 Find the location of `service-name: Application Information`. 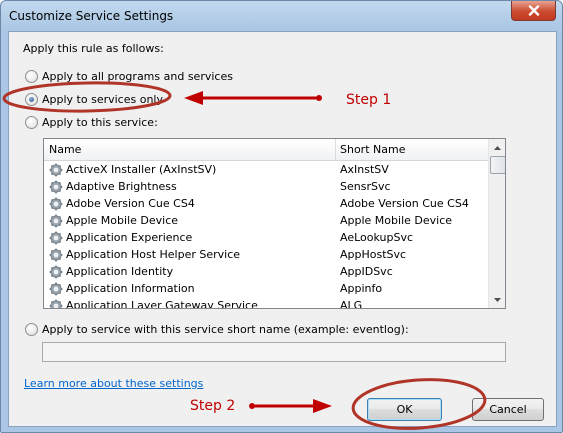

service-name: Application Information is located at coordinates (130, 288).